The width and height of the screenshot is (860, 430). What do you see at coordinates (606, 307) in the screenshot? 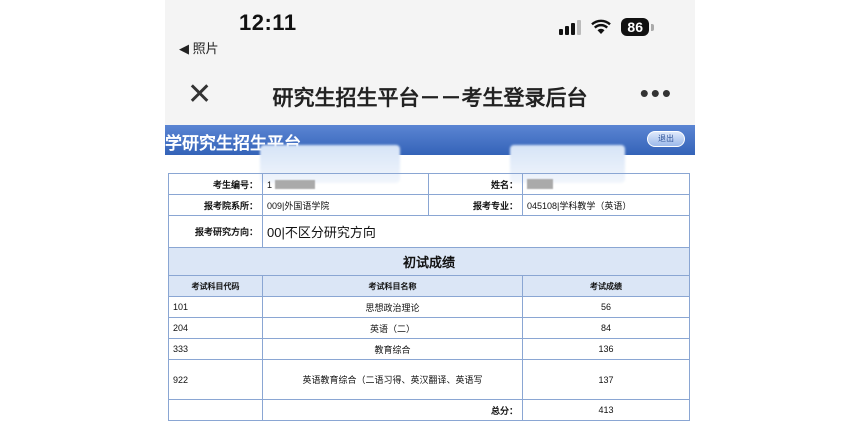
I see `row-score: 56` at bounding box center [606, 307].